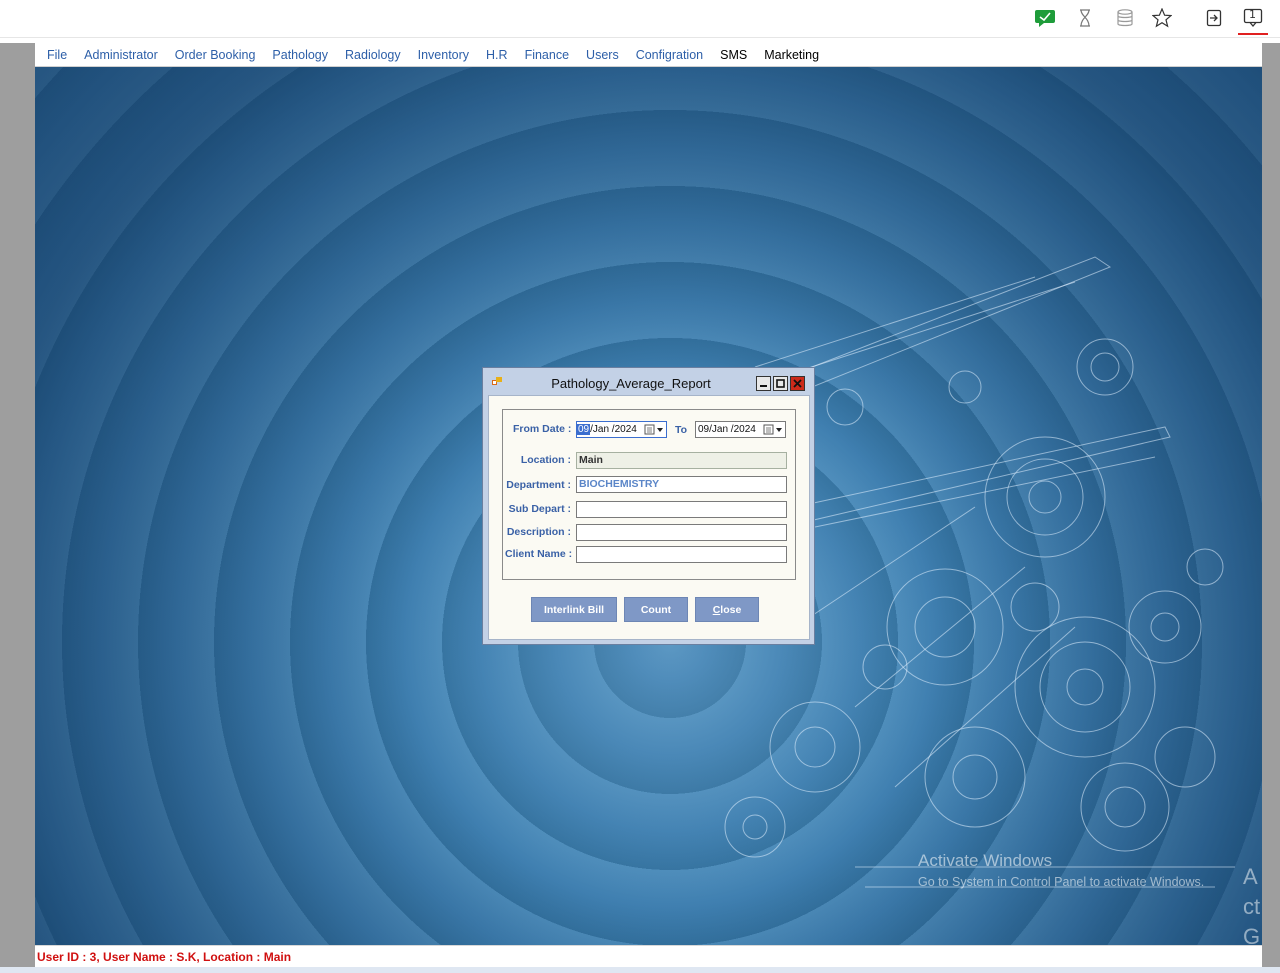 The image size is (1280, 973). Describe the element at coordinates (57, 55) in the screenshot. I see `menu-file: File` at that location.